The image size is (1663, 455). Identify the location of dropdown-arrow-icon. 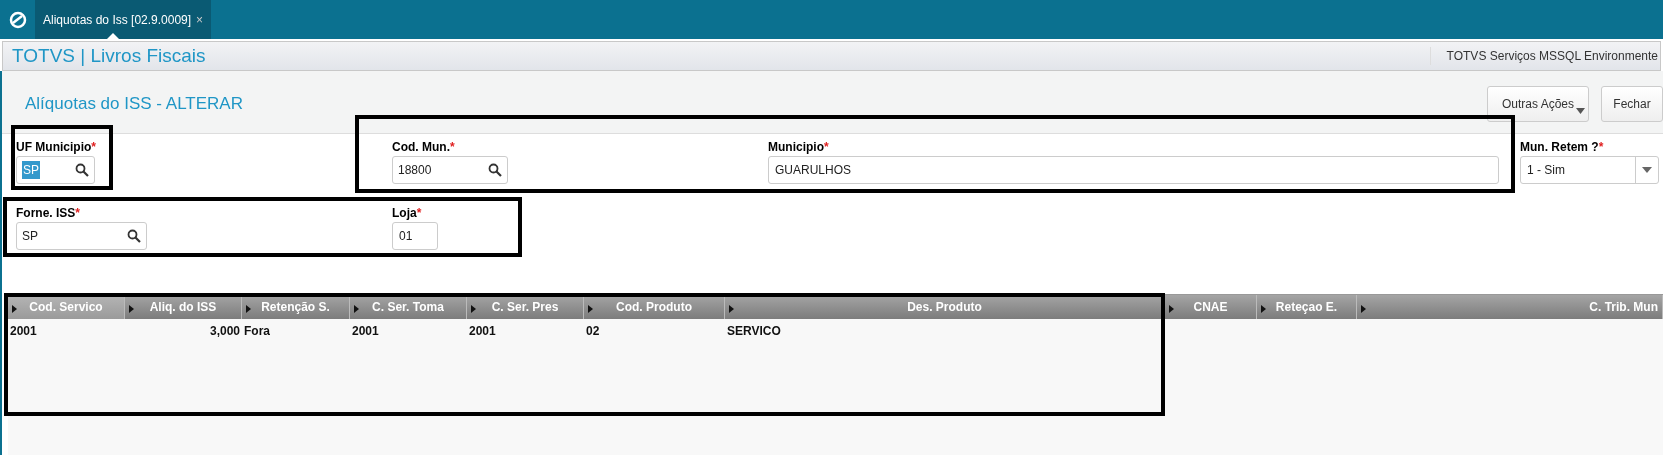
(1647, 170).